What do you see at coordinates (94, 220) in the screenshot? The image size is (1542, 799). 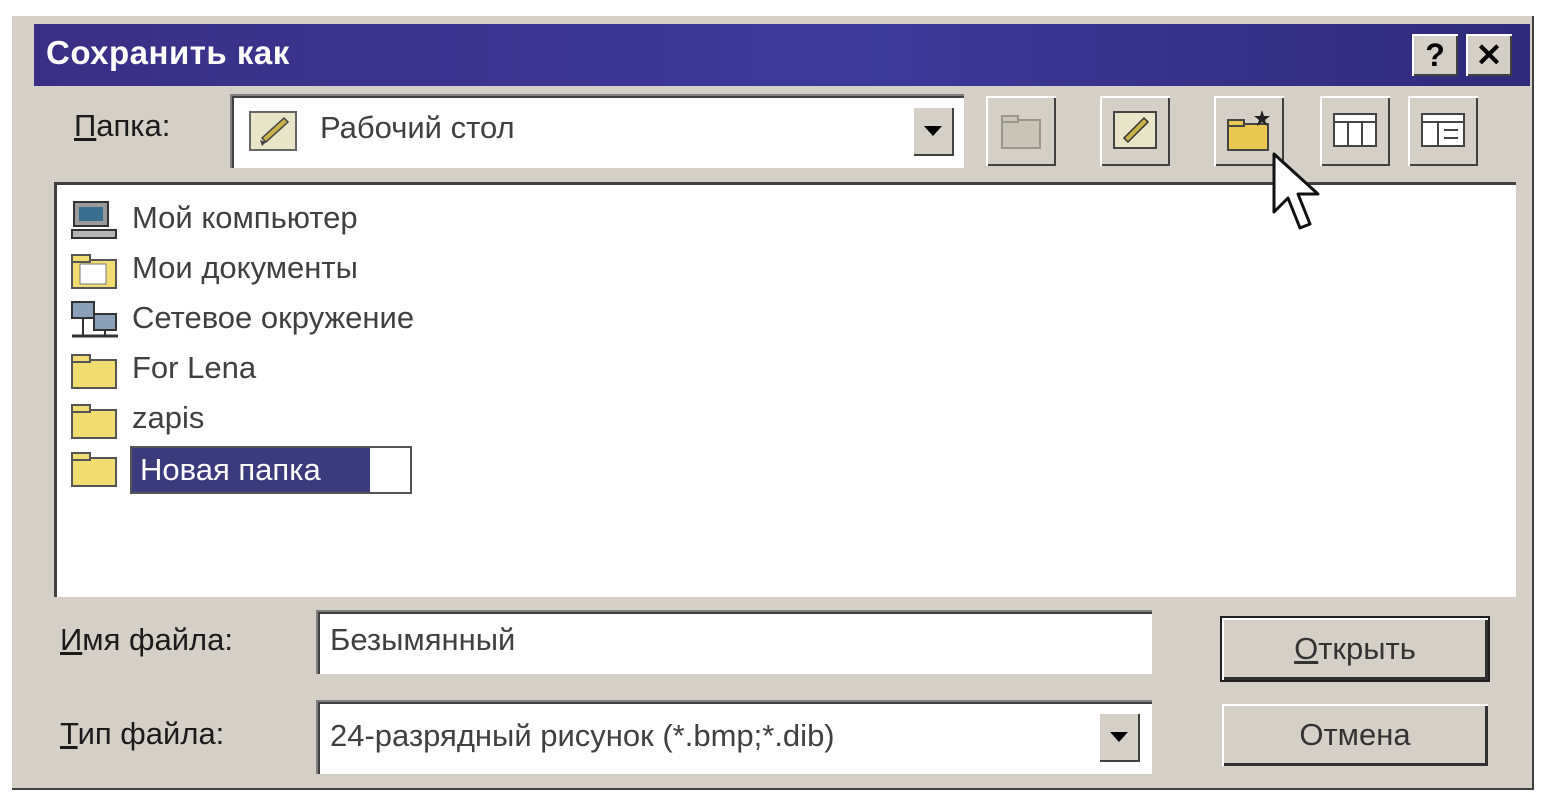 I see `computer-icon` at bounding box center [94, 220].